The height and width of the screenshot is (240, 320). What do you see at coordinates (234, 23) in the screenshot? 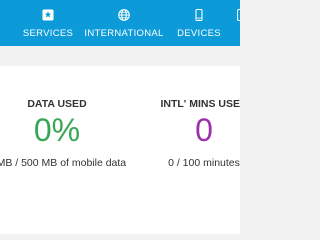
I see `nav-item-partial: B` at bounding box center [234, 23].